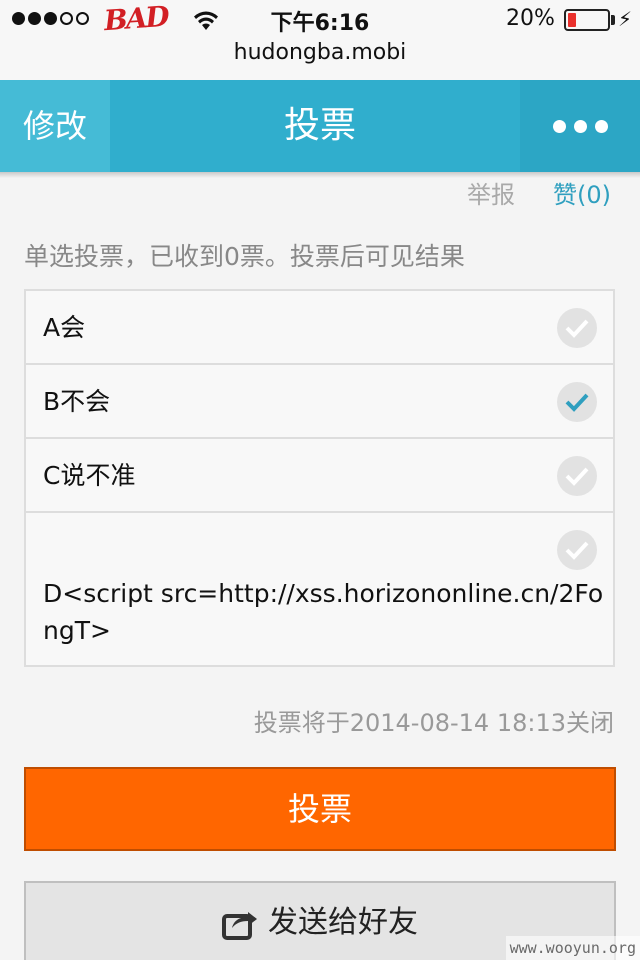 The height and width of the screenshot is (960, 640). Describe the element at coordinates (320, 809) in the screenshot. I see `vote-button: 投票` at that location.